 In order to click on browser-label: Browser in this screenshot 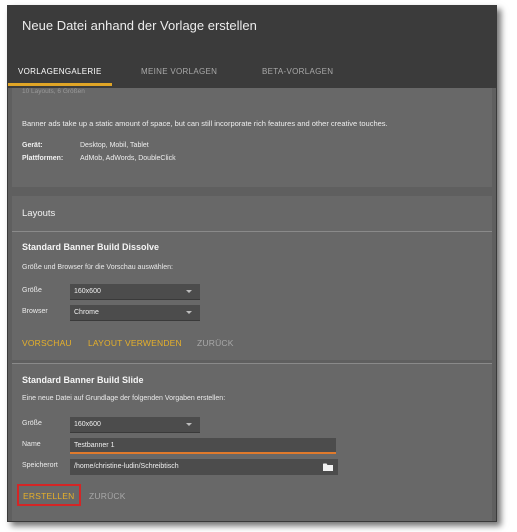, I will do `click(35, 311)`.